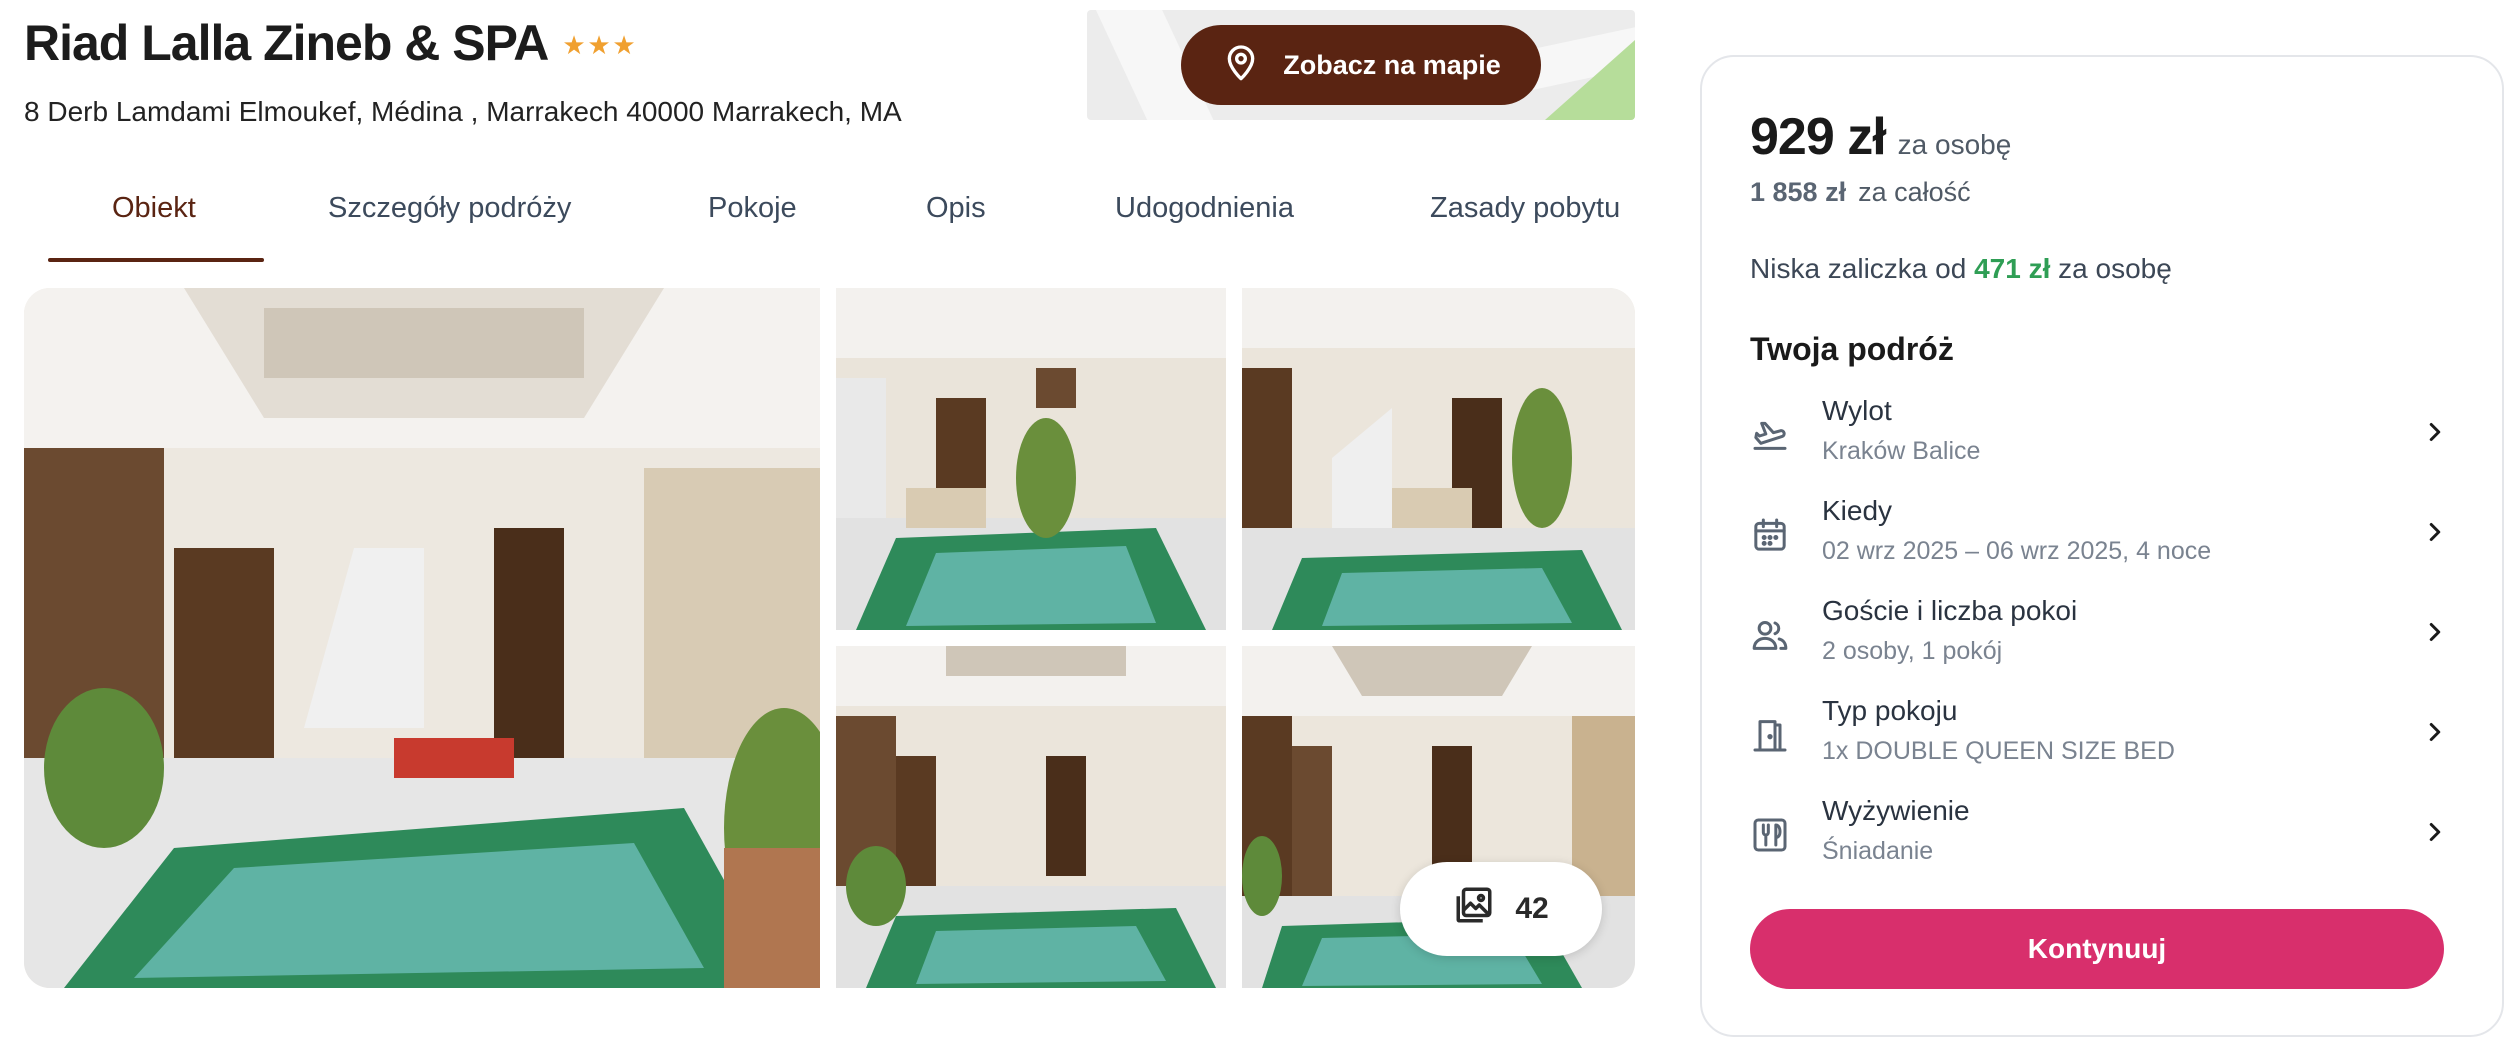 This screenshot has height=1056, width=2514. Describe the element at coordinates (2100, 840) in the screenshot. I see `trip-item-meals: Wyżywienie Śniadanie` at that location.